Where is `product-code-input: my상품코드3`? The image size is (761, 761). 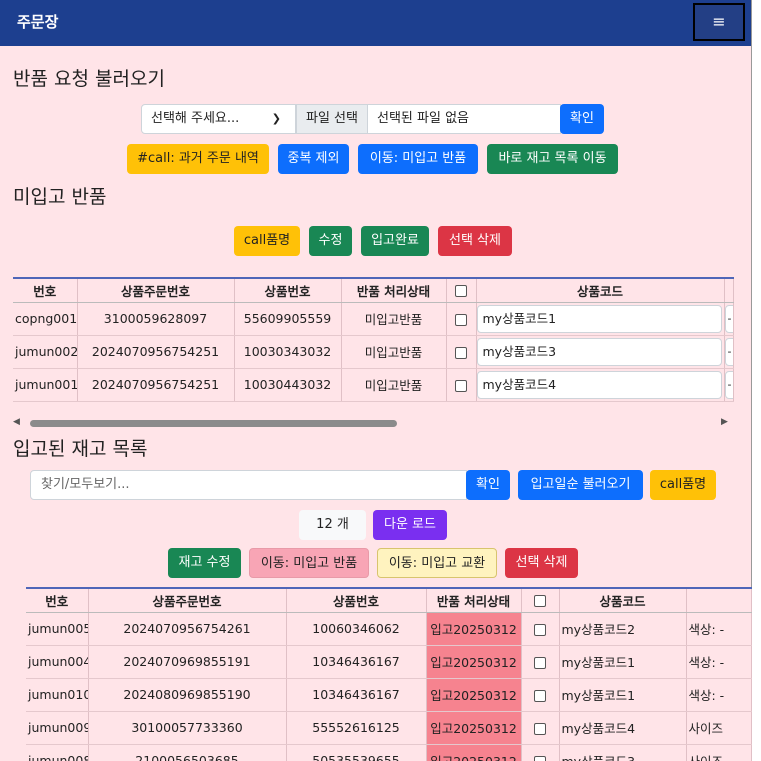
product-code-input: my상품코드3 is located at coordinates (599, 351).